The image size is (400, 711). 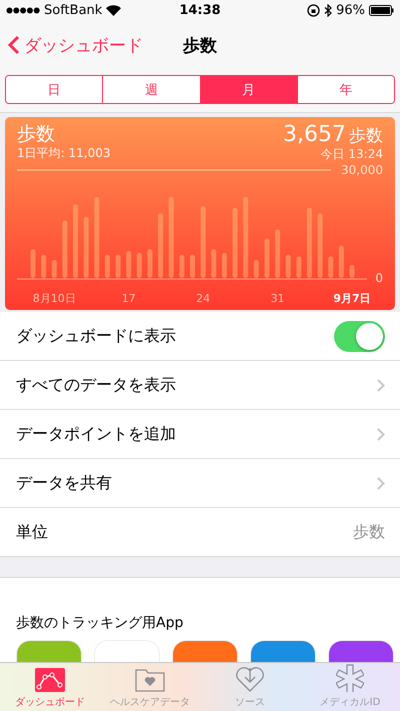 What do you see at coordinates (362, 170) in the screenshot?
I see `axis-label: 30,000` at bounding box center [362, 170].